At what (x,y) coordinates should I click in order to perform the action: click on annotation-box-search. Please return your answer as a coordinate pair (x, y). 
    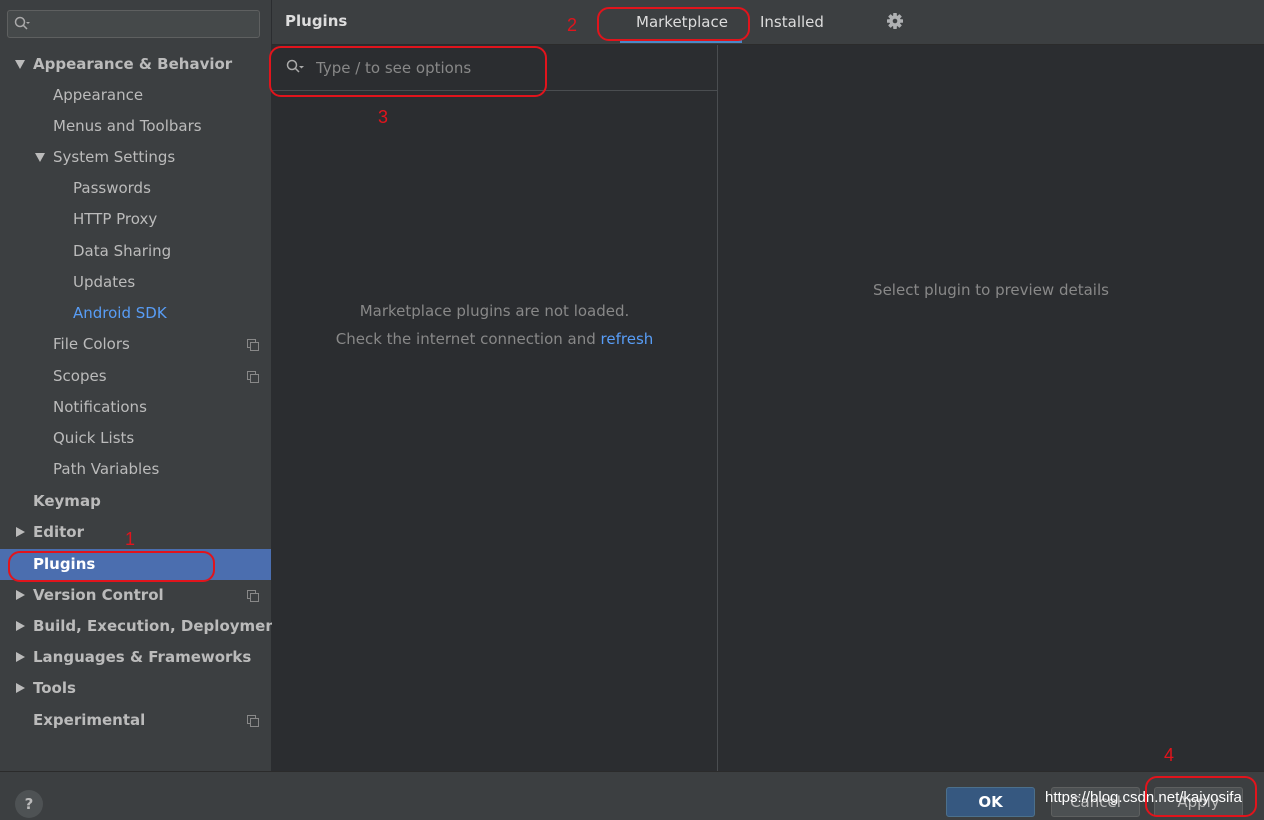
    Looking at the image, I should click on (408, 71).